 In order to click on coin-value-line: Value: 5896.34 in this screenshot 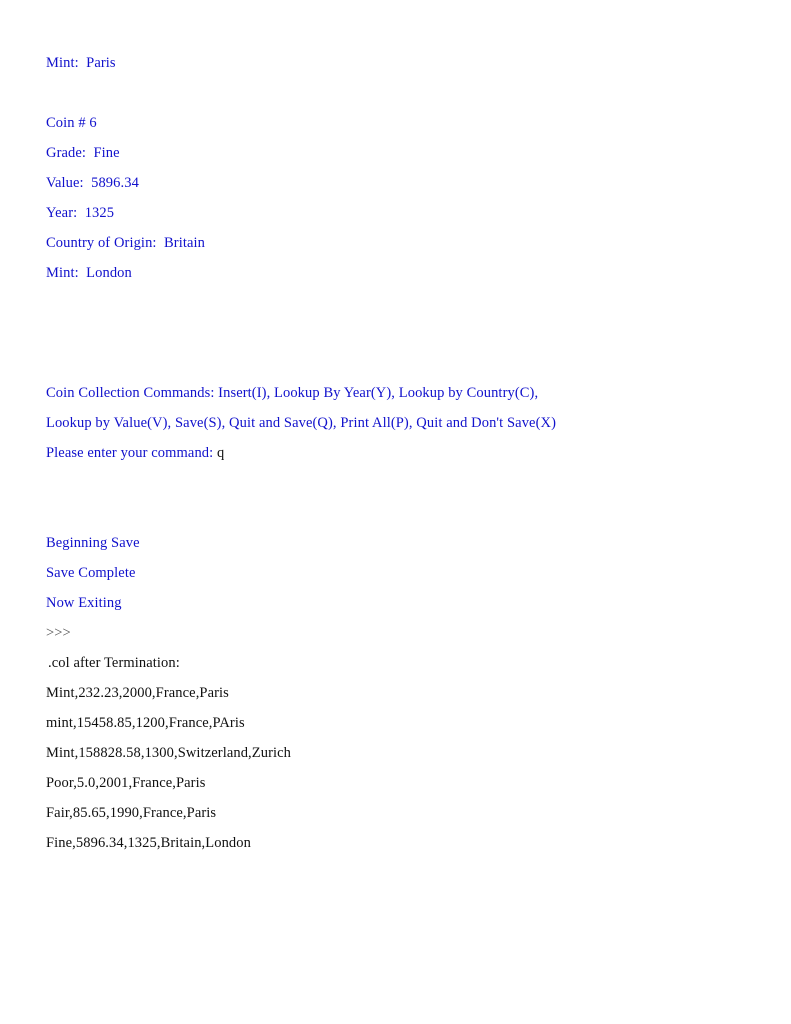, I will do `click(92, 183)`.